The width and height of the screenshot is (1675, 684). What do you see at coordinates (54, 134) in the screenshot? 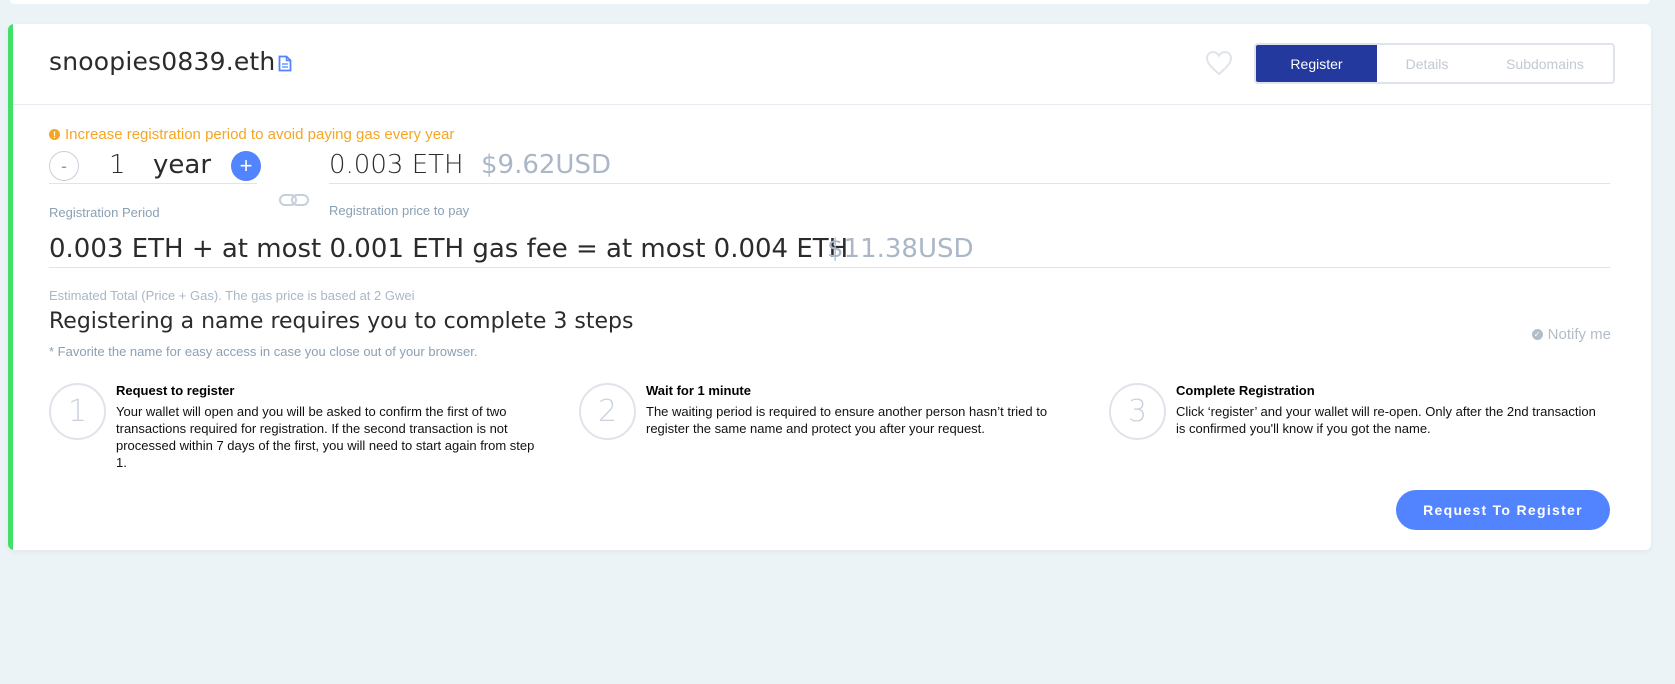
I see `info-icon: !` at bounding box center [54, 134].